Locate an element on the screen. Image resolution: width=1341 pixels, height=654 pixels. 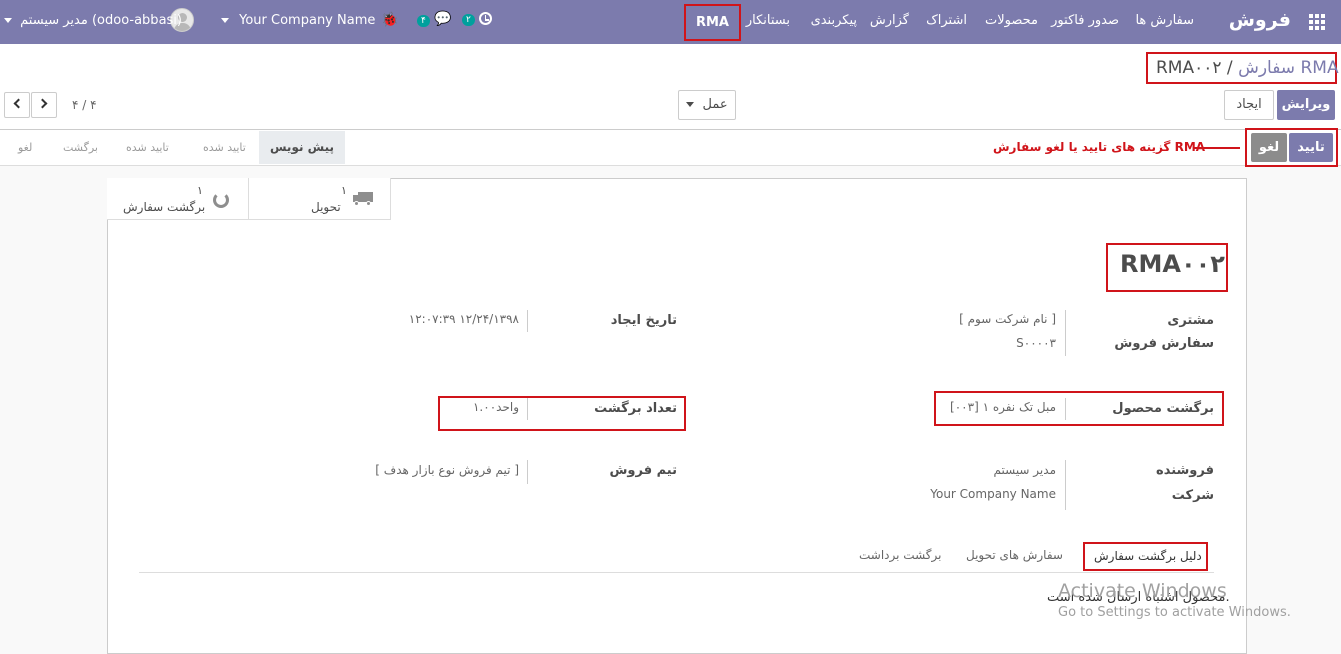
stage-cancel: لغو is located at coordinates (25, 147).